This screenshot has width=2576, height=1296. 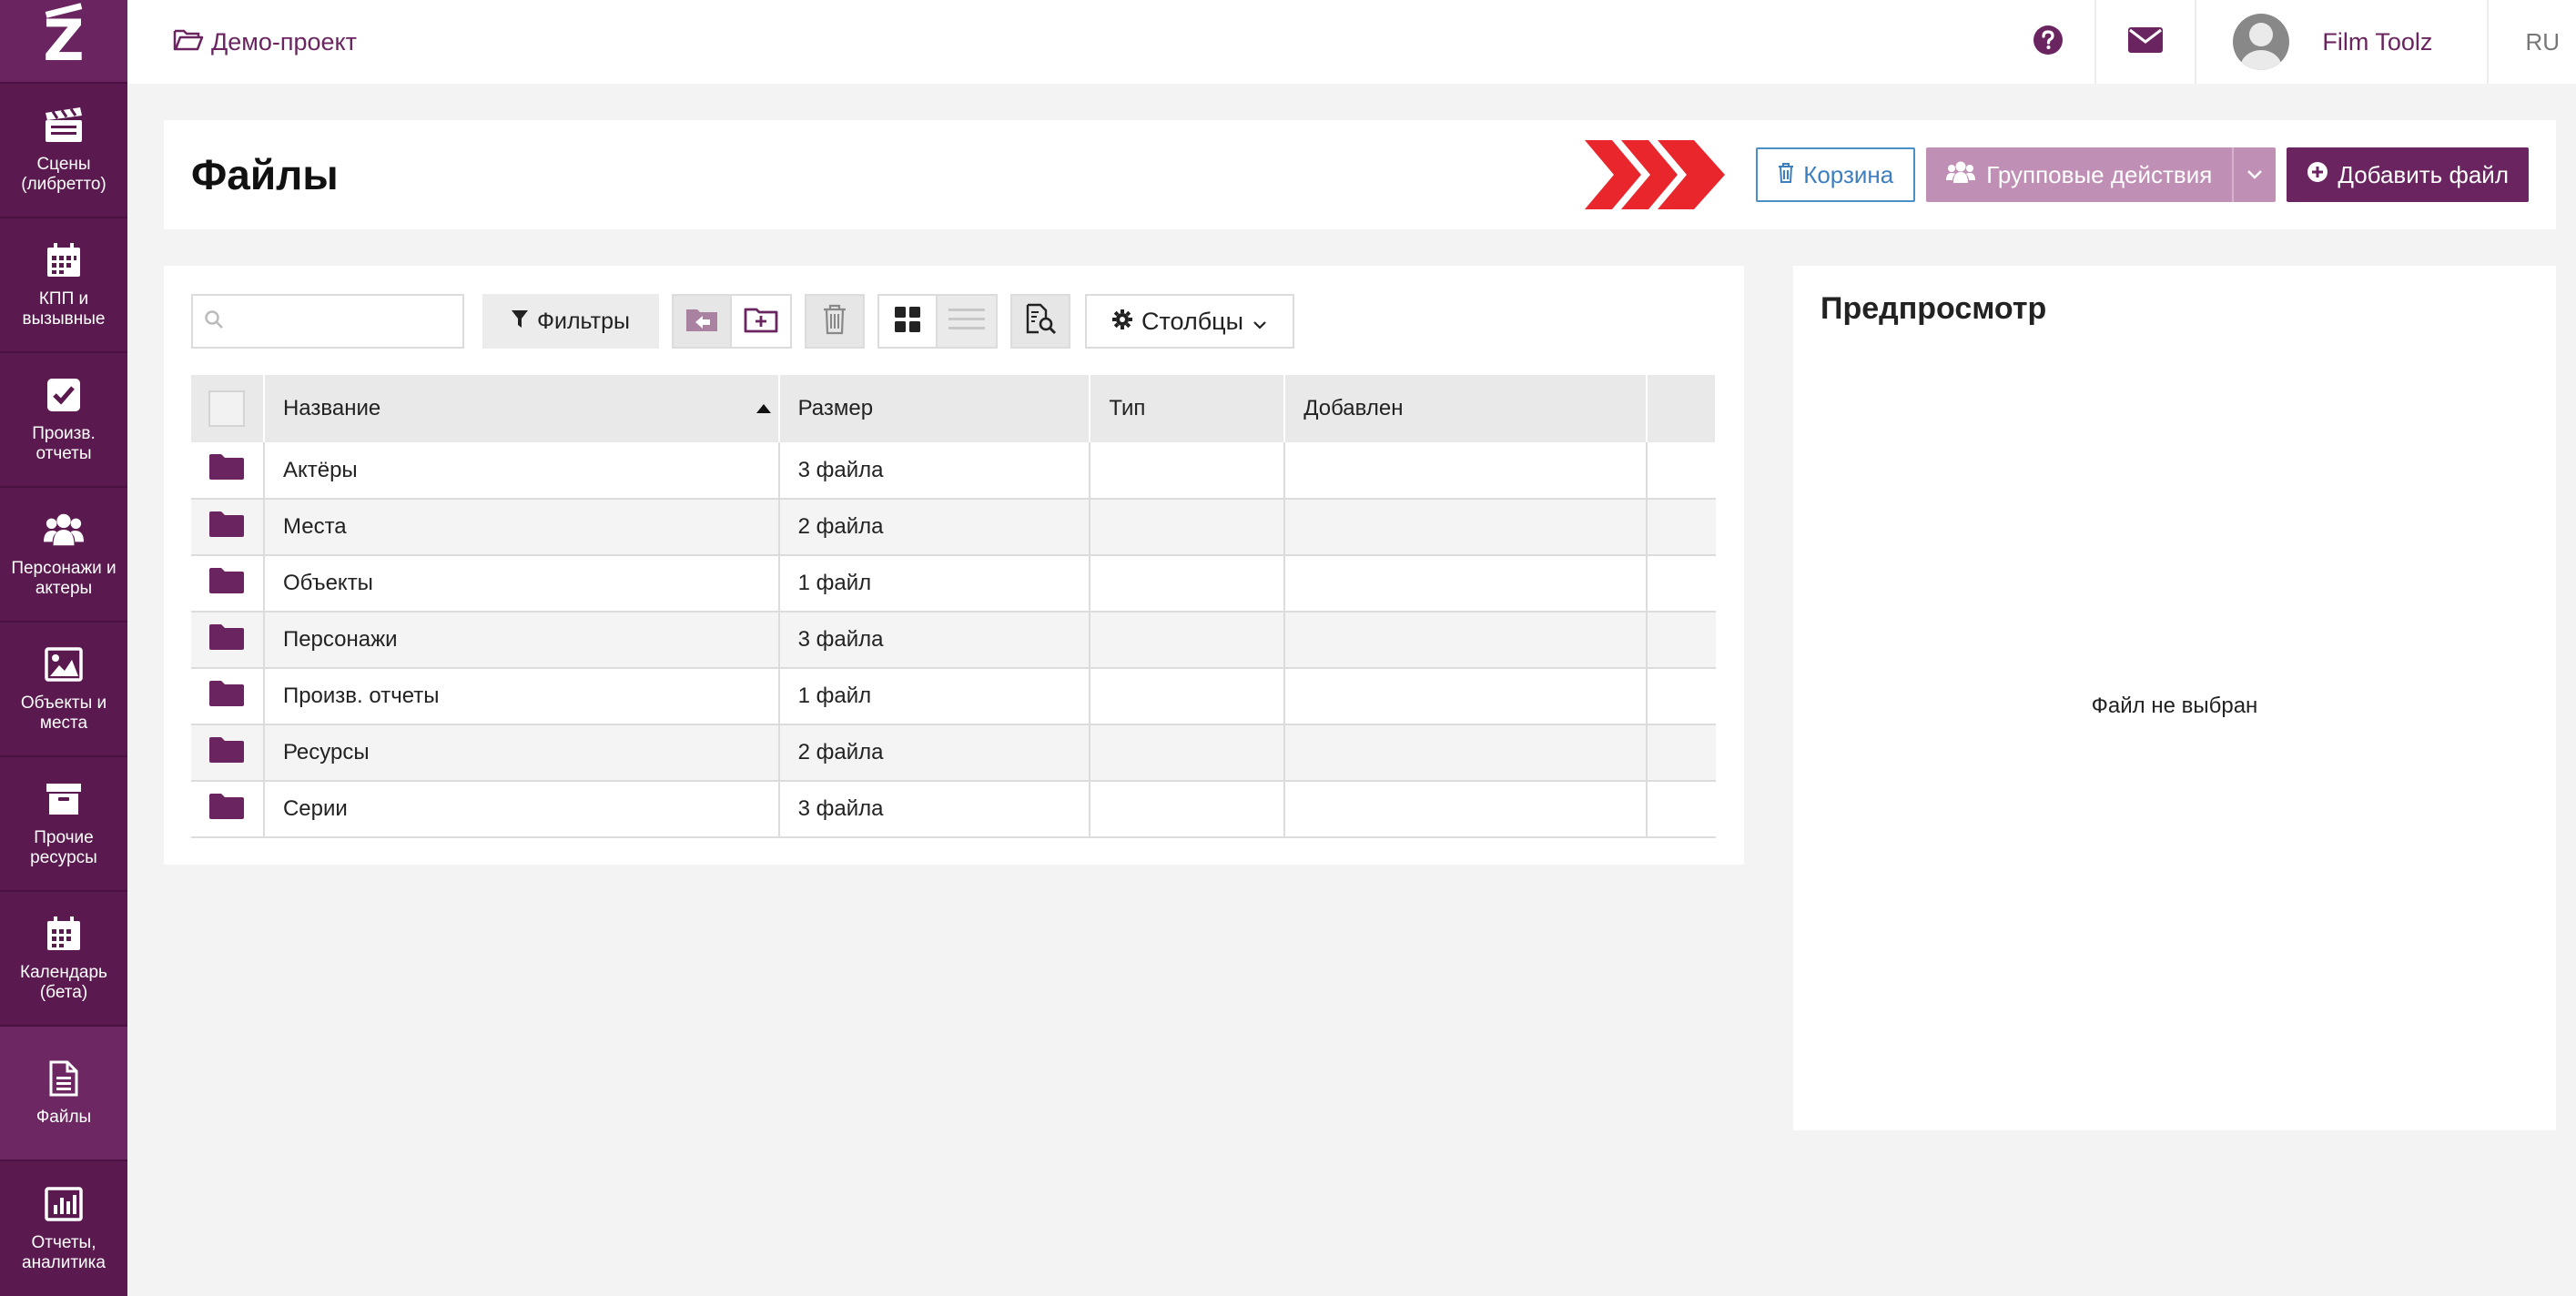 What do you see at coordinates (521, 809) in the screenshot?
I see `cell-name: Серии` at bounding box center [521, 809].